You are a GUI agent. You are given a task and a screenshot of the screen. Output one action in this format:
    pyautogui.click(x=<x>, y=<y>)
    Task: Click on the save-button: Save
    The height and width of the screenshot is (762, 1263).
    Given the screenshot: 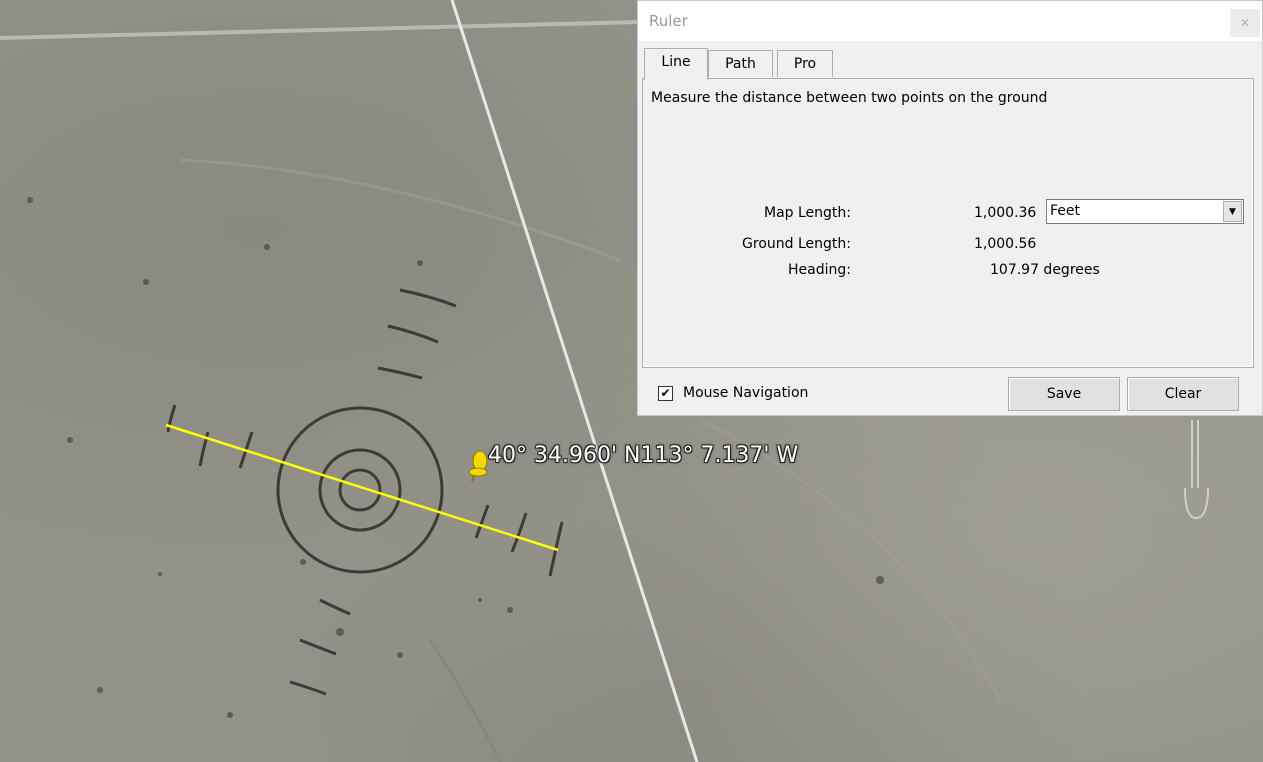 What is the action you would take?
    pyautogui.click(x=1064, y=394)
    